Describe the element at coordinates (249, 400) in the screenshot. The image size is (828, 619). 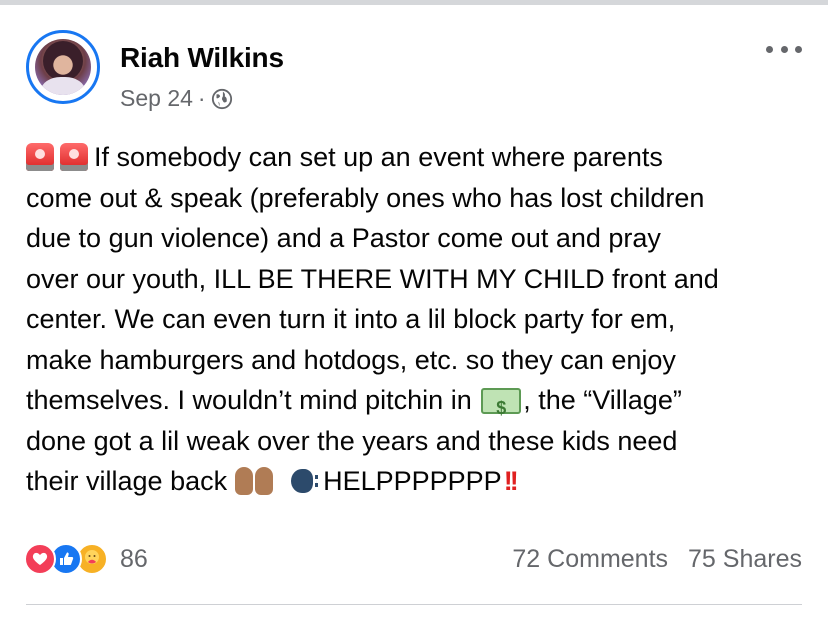
I see `post-text-line: themselves. I wouldn’t mind pitchin in` at that location.